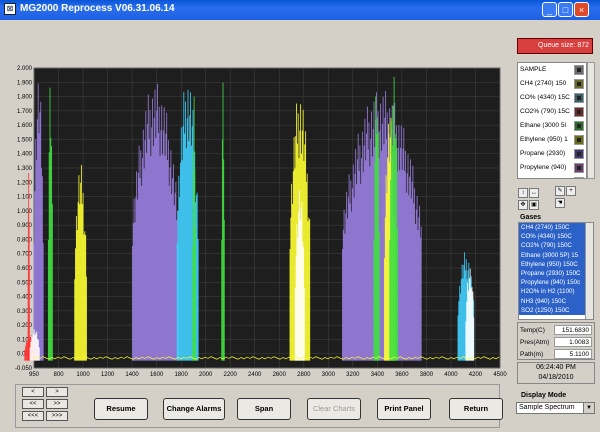 The image size is (600, 432). What do you see at coordinates (378, 375) in the screenshot?
I see `x-tick-label: 3400` at bounding box center [378, 375].